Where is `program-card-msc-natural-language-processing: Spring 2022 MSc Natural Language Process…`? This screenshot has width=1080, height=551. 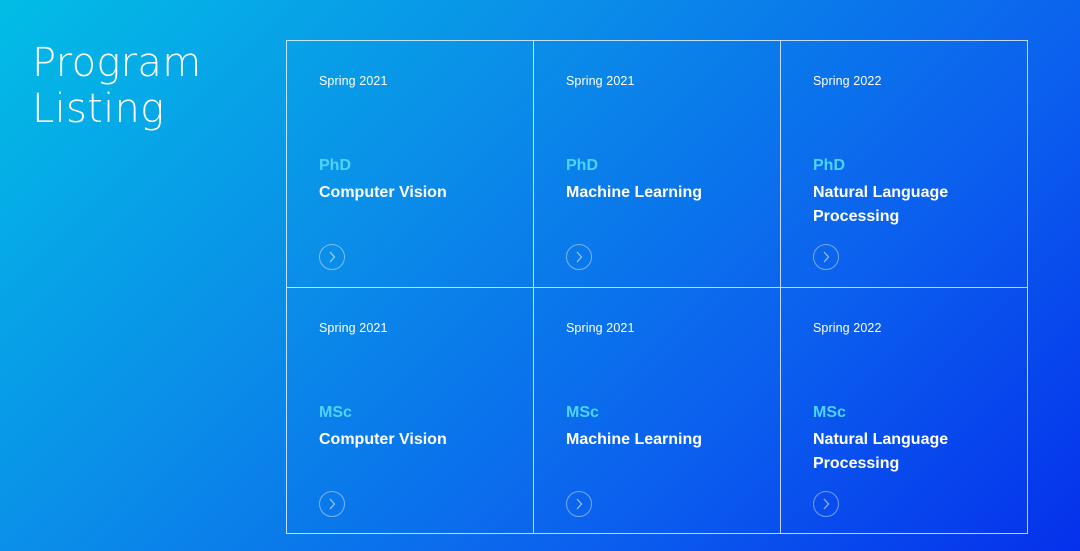 program-card-msc-natural-language-processing: Spring 2022 MSc Natural Language Process… is located at coordinates (904, 410).